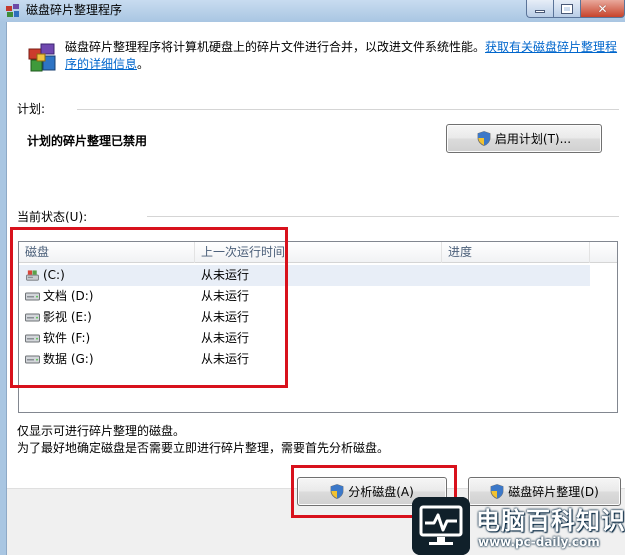 Image resolution: width=625 pixels, height=555 pixels. Describe the element at coordinates (539, 9) in the screenshot. I see `minimize-button` at that location.